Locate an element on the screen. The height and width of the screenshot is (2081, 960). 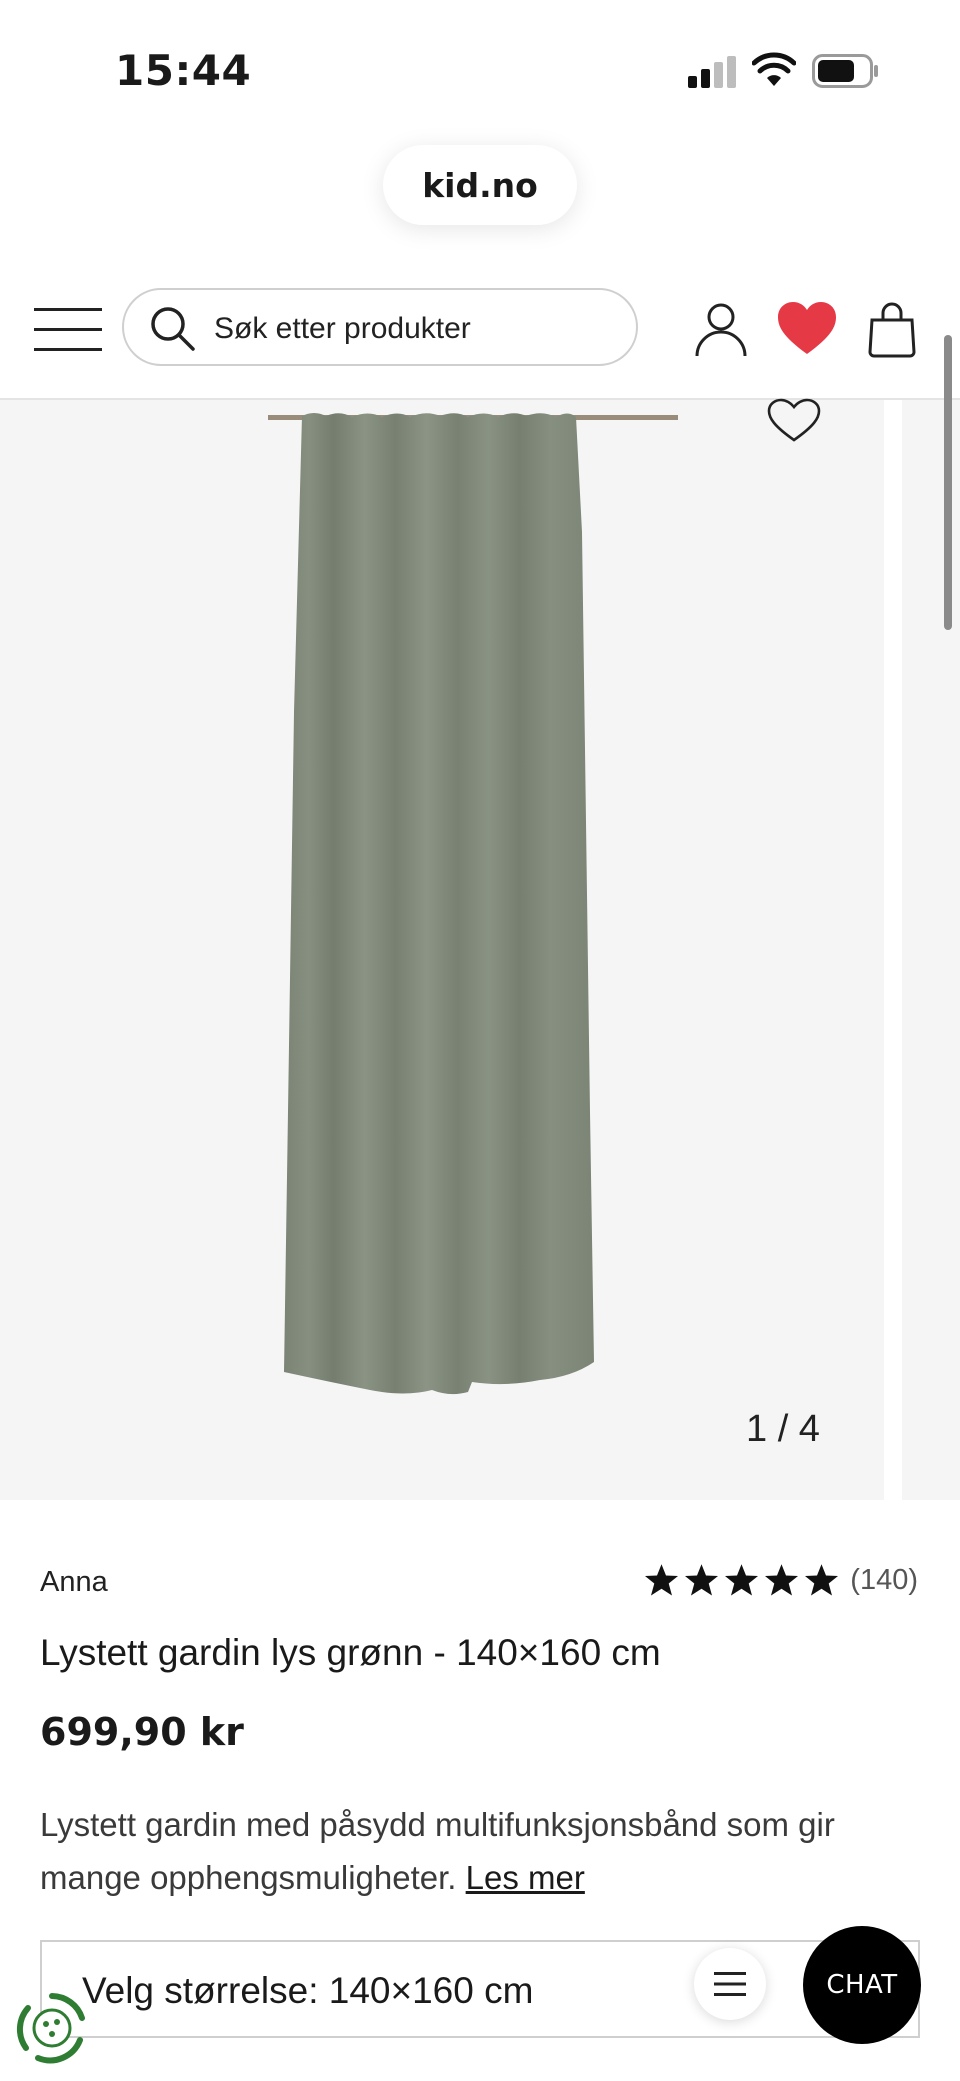
add-to-wishlist-heart-icon is located at coordinates (794, 420).